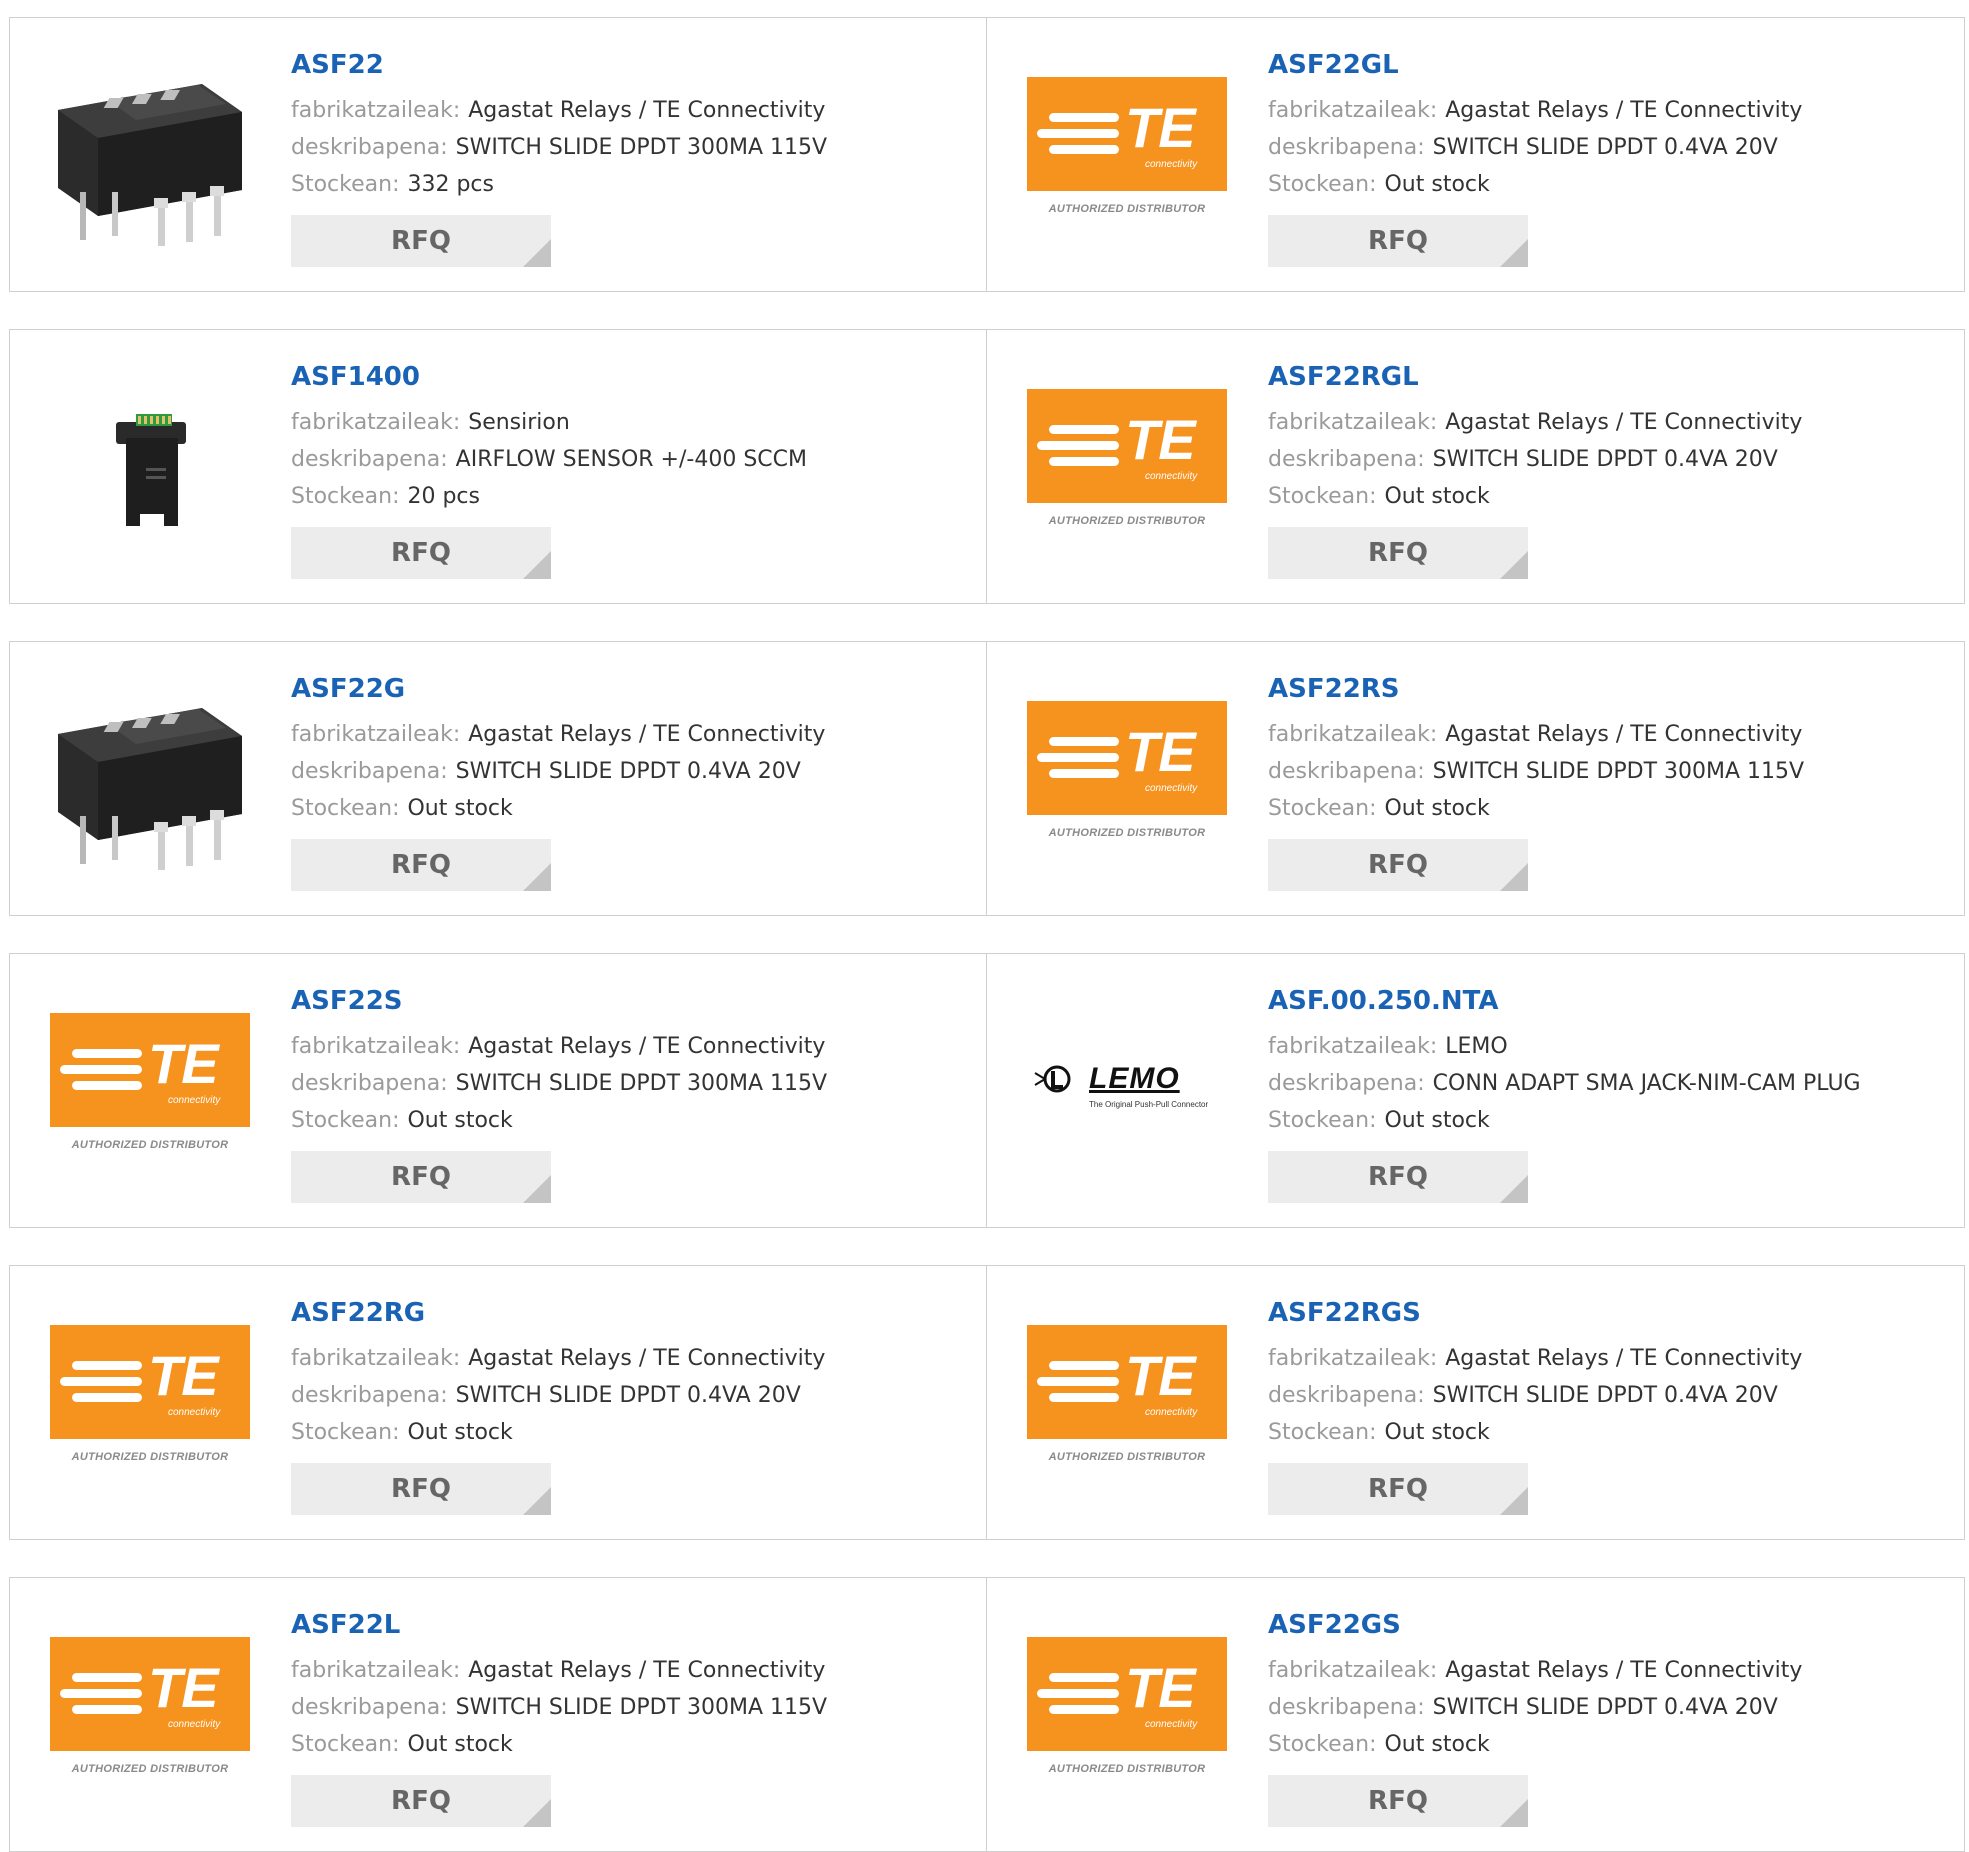 This screenshot has width=1969, height=1852. What do you see at coordinates (641, 147) in the screenshot?
I see `description-value: SWITCH SLIDE DPDT 300MA 115V` at bounding box center [641, 147].